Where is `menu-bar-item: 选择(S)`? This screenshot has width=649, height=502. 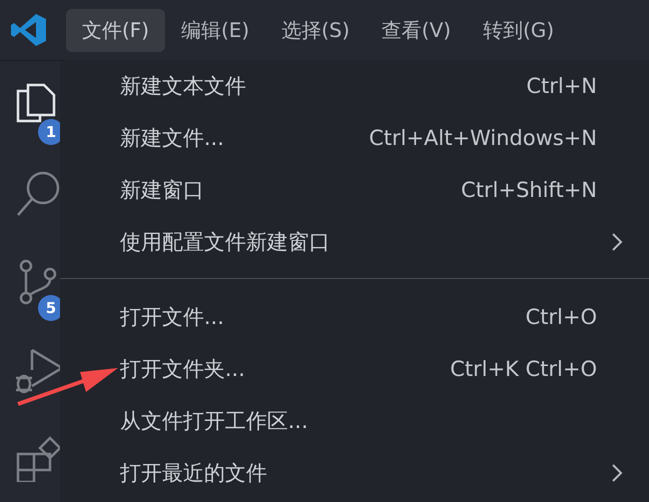
menu-bar-item: 选择(S) is located at coordinates (315, 30).